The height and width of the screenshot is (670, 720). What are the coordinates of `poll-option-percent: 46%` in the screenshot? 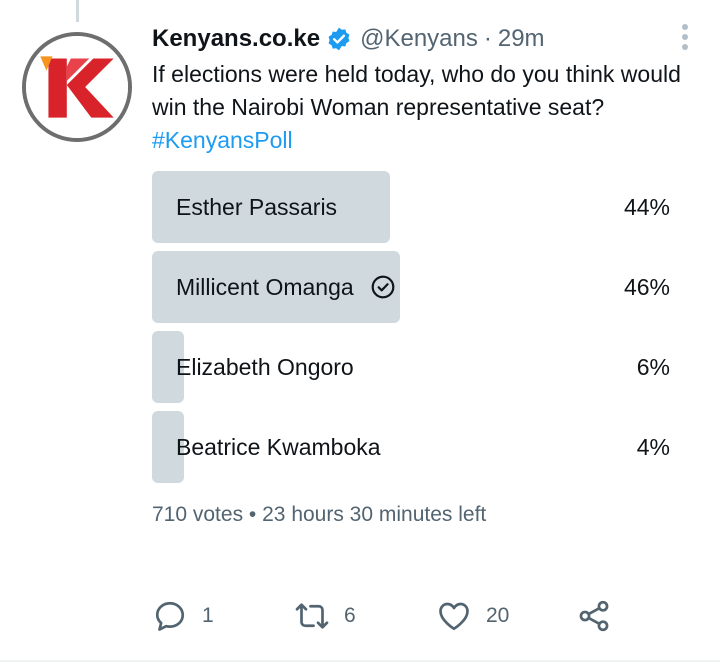 It's located at (646, 286).